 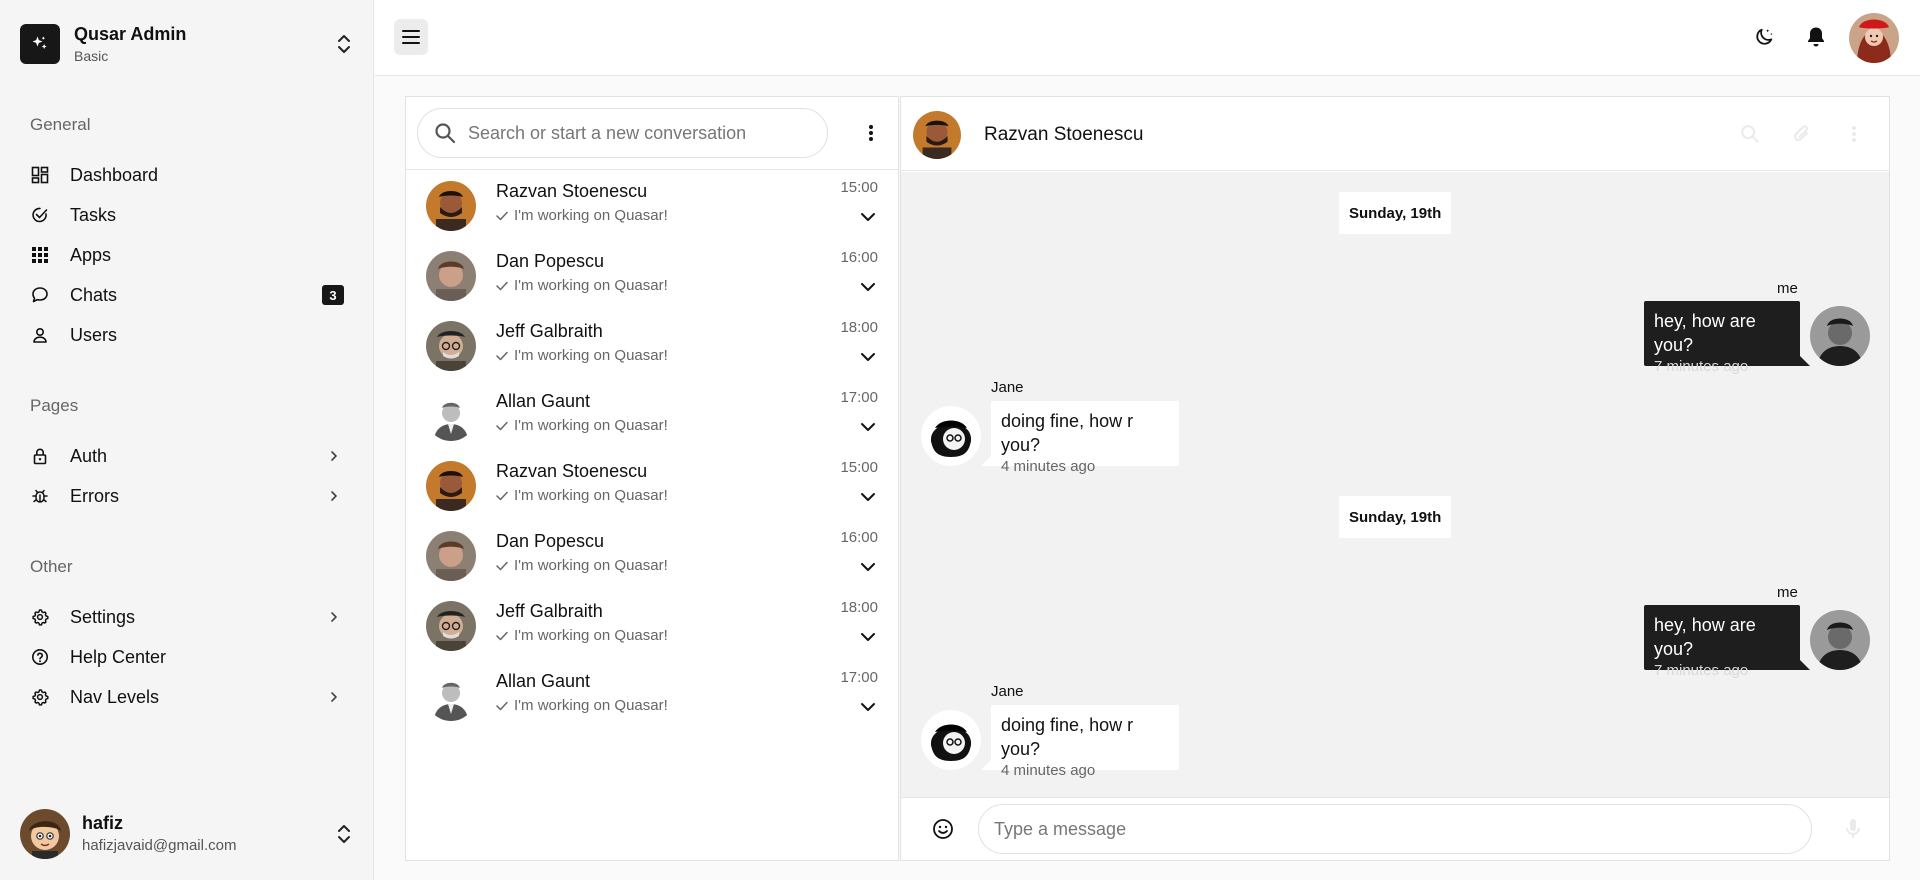 I want to click on message-timestamp: 7 minutes ago, so click(x=1701, y=670).